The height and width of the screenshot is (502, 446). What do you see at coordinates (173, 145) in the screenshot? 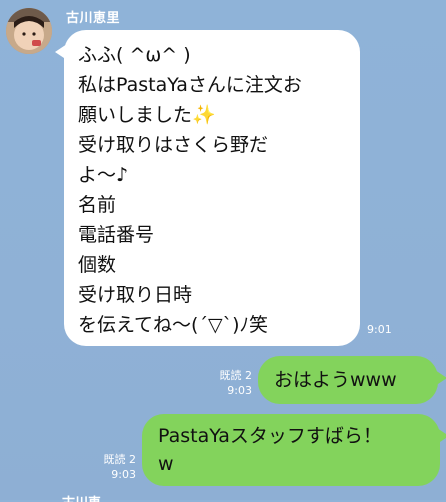
I see `message-line: 受け取りはさくら野だ` at bounding box center [173, 145].